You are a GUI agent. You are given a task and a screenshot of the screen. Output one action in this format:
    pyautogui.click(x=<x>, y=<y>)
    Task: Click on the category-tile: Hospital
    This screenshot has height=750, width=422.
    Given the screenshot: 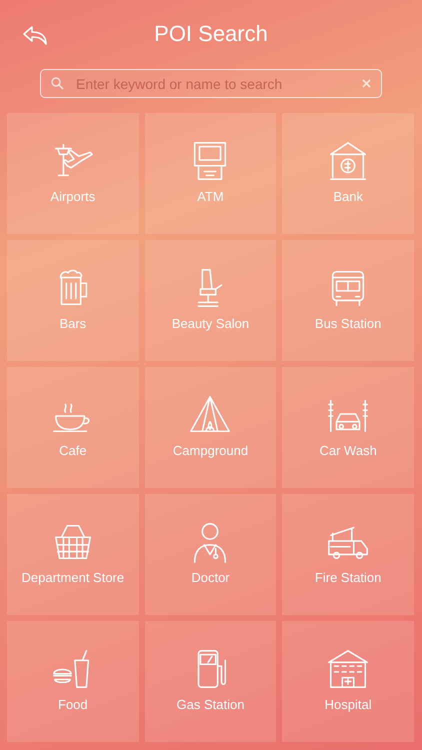 What is the action you would take?
    pyautogui.click(x=348, y=681)
    